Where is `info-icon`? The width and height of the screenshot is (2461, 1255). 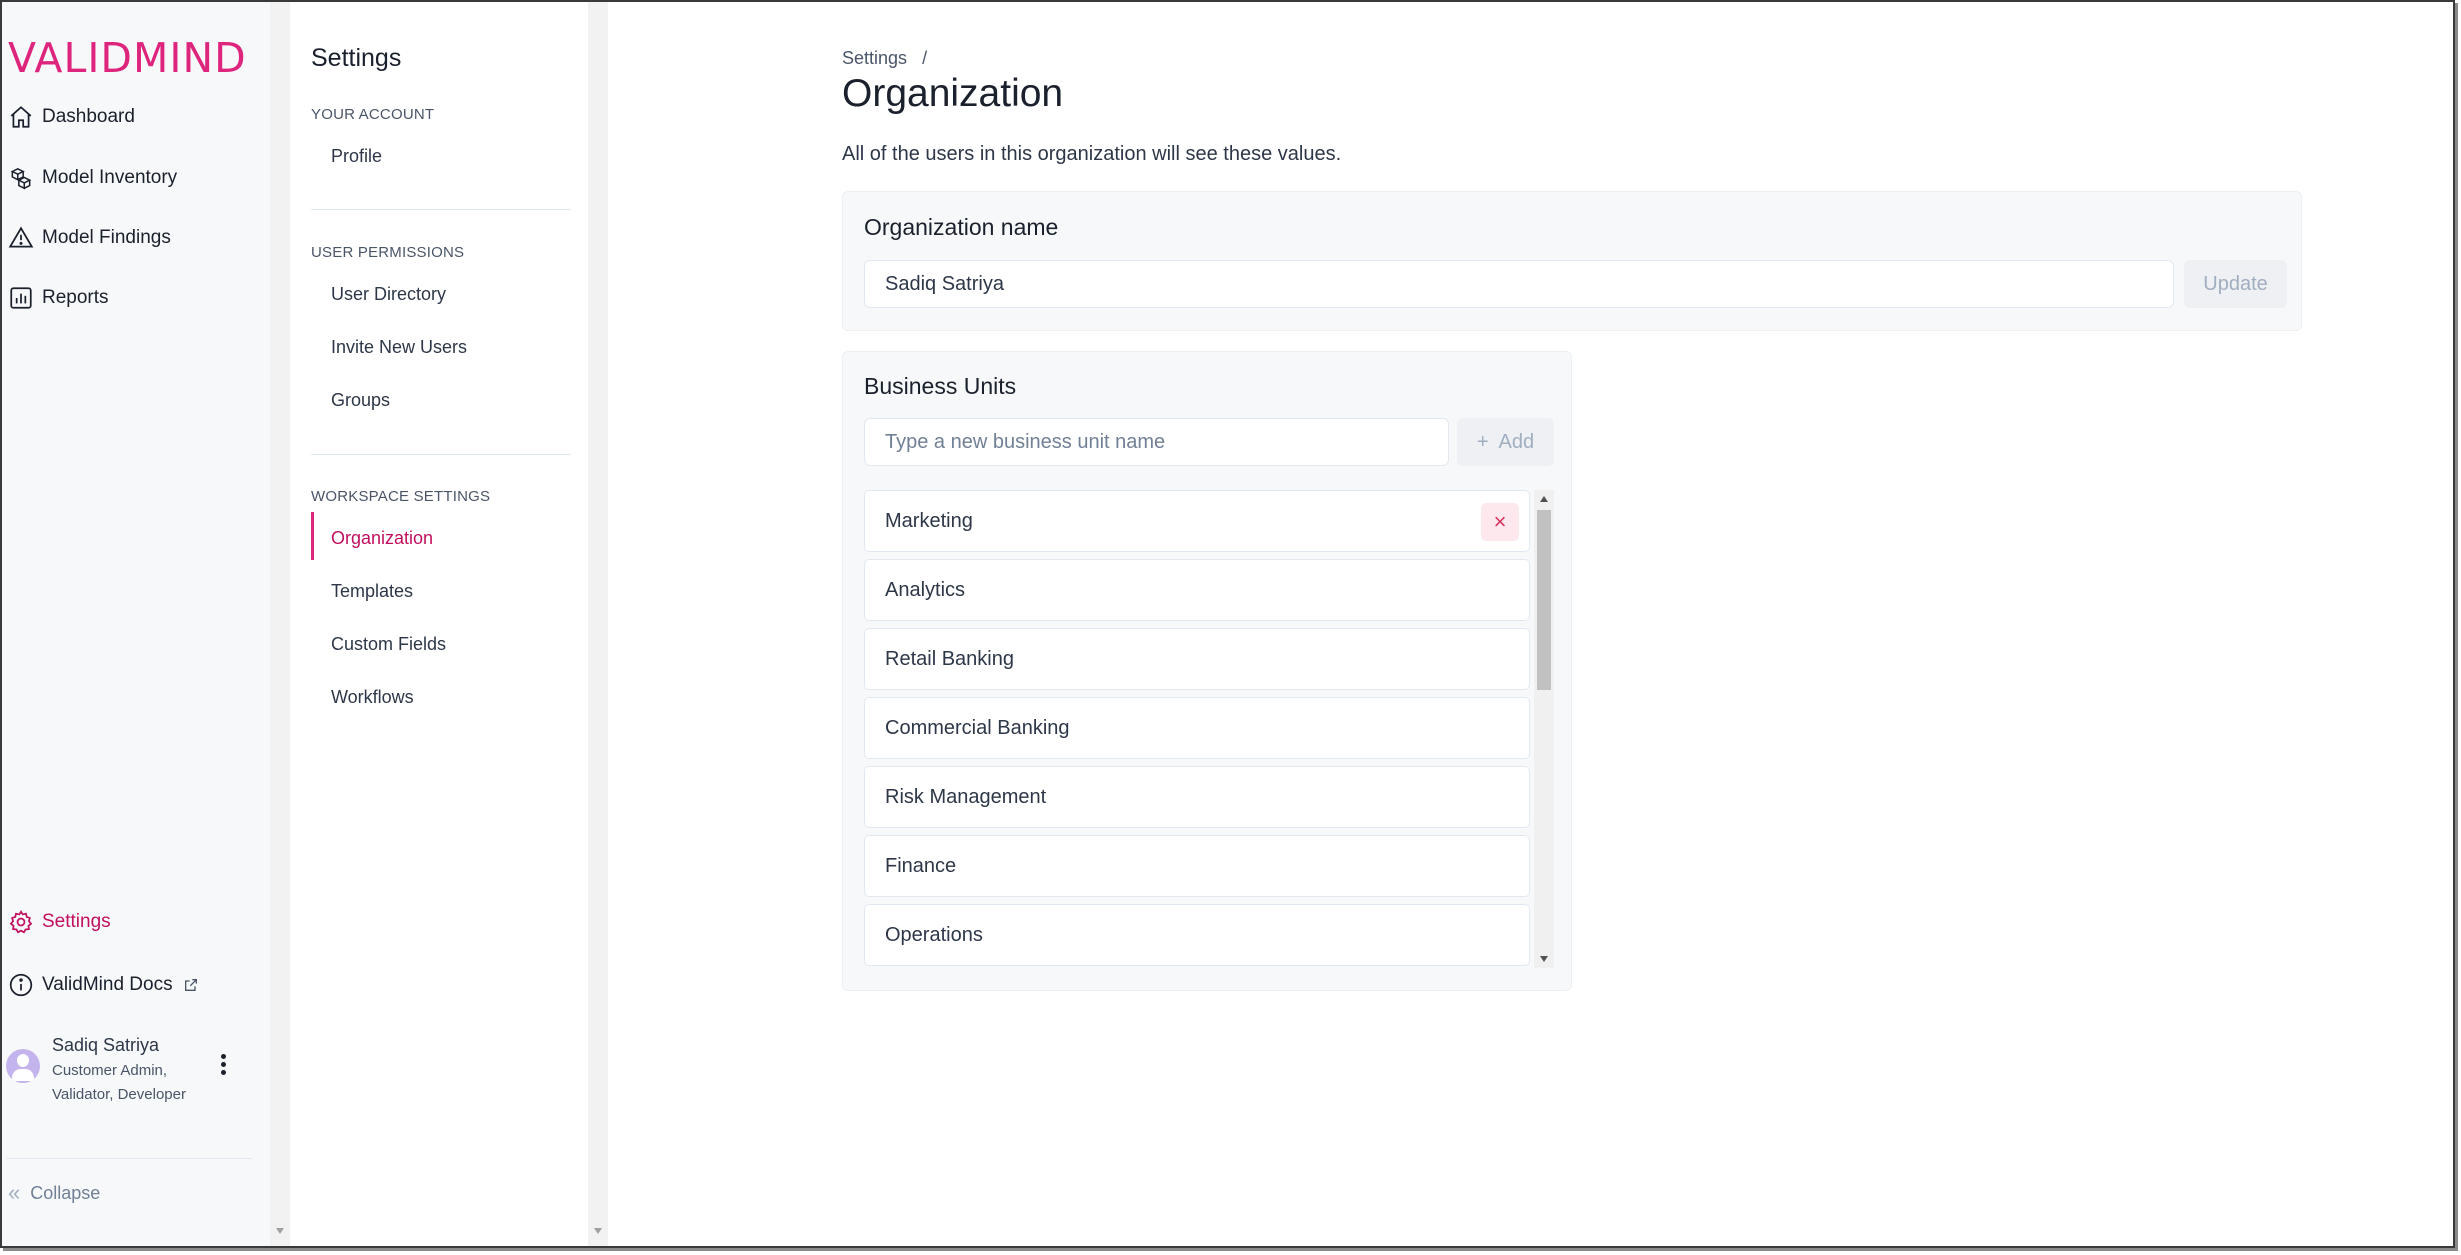 info-icon is located at coordinates (21, 985).